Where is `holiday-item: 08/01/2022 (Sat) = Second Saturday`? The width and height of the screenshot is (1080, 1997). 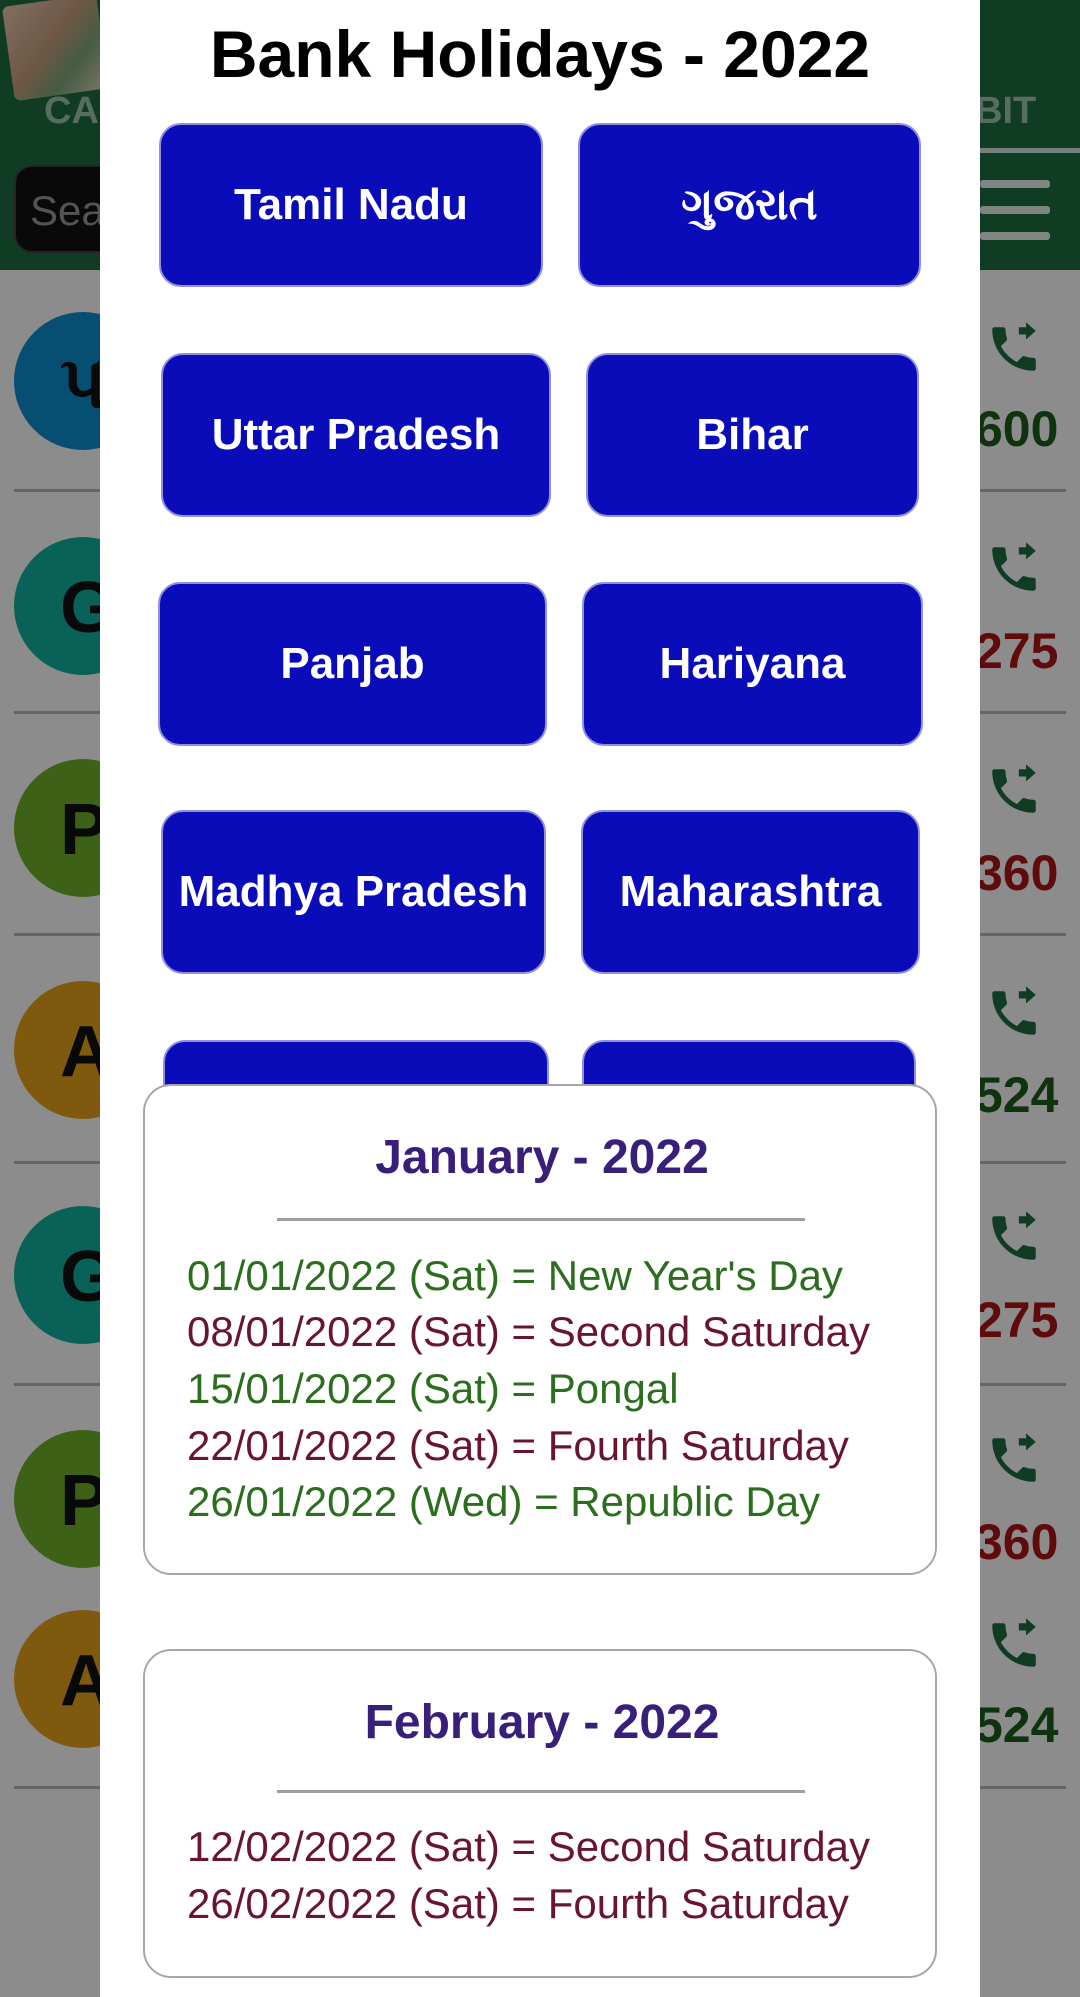
holiday-item: 08/01/2022 (Sat) = Second Saturday is located at coordinates (528, 1331).